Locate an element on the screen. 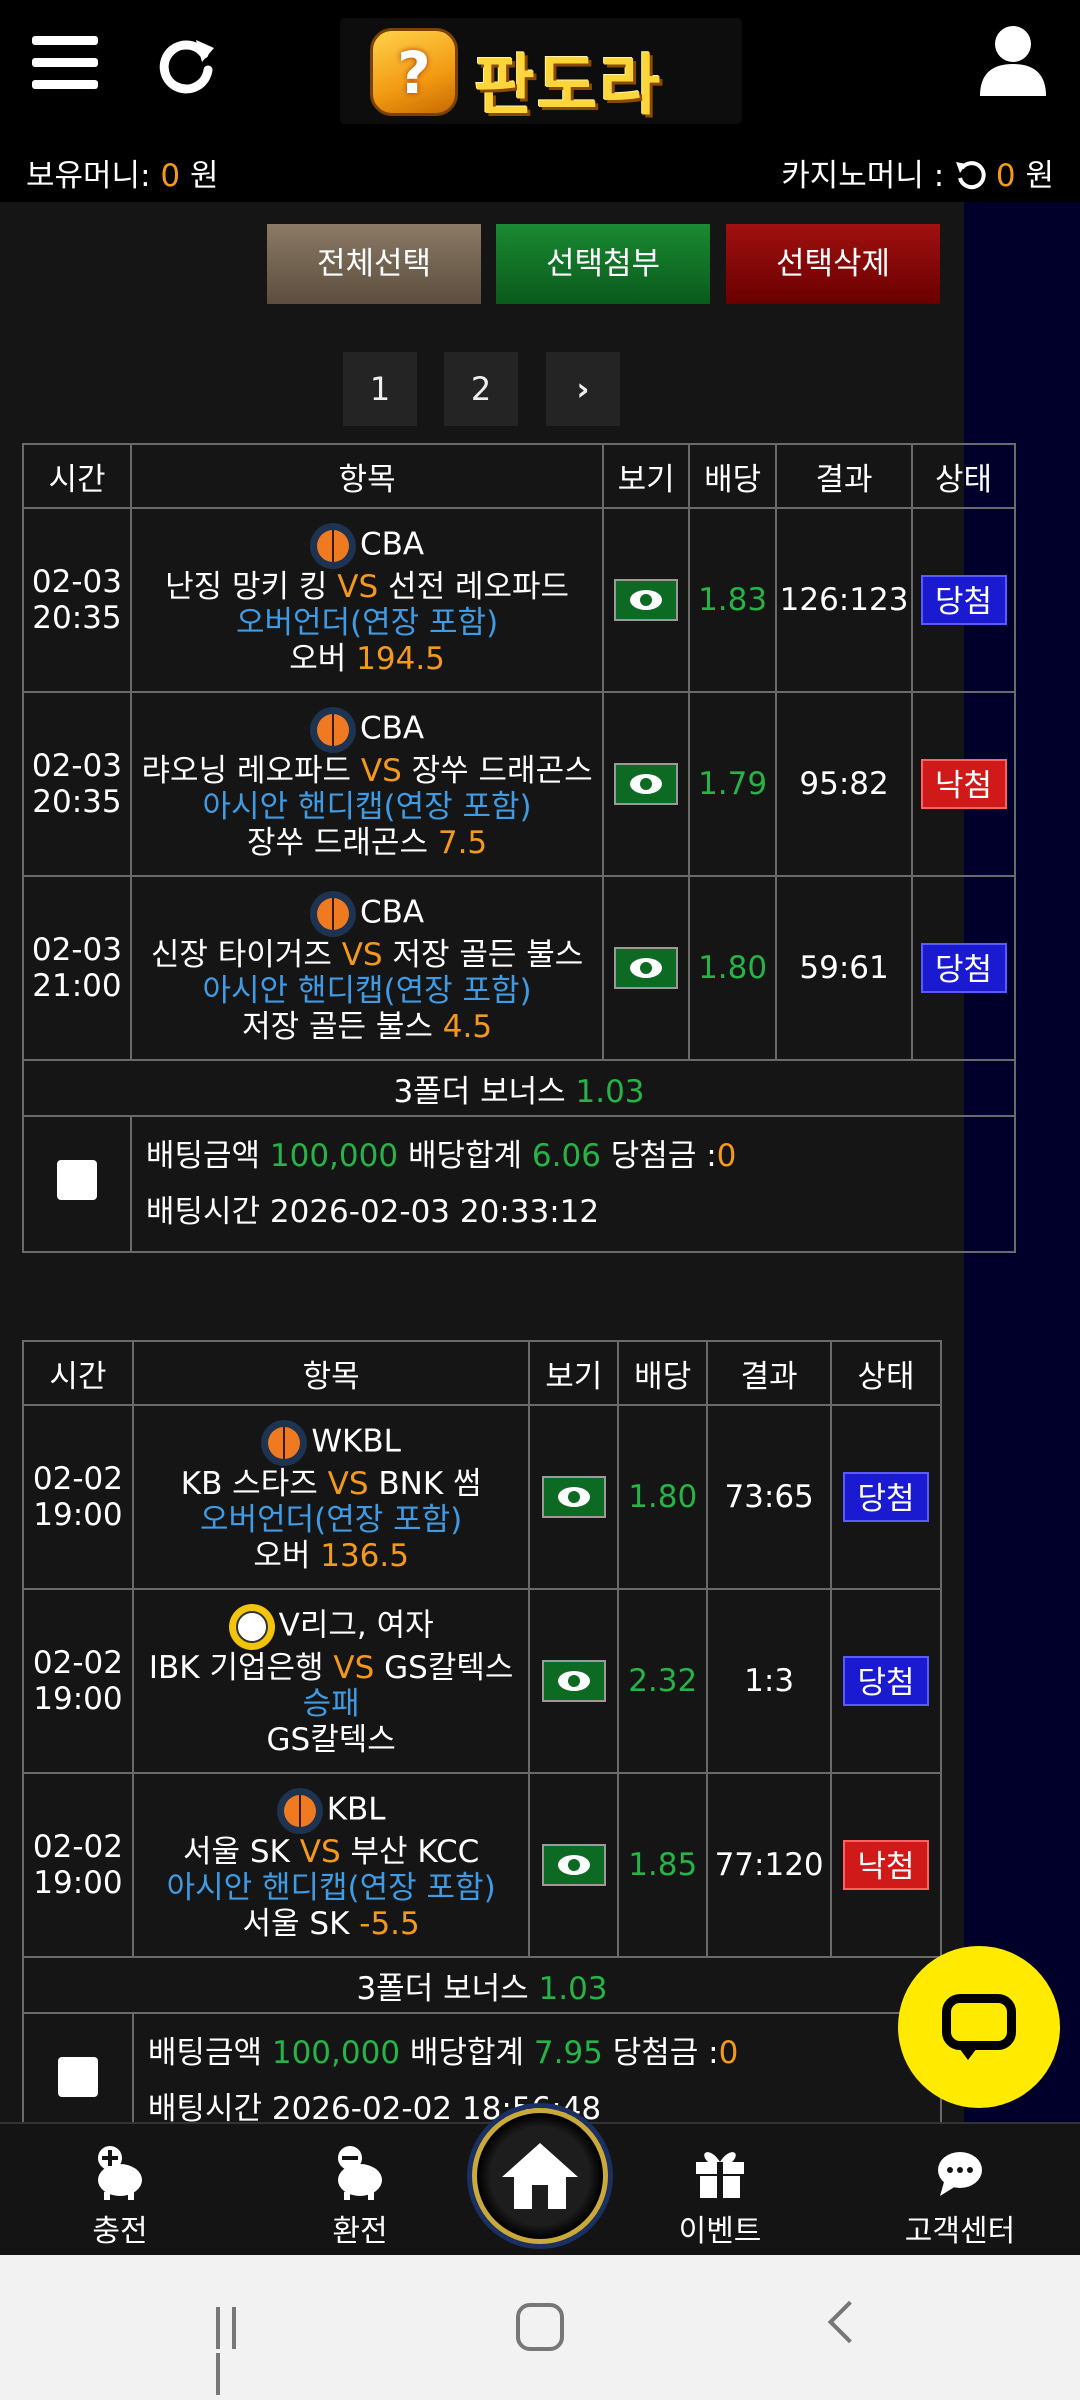 This screenshot has width=1080, height=2400. system-nav-bar is located at coordinates (540, 2327).